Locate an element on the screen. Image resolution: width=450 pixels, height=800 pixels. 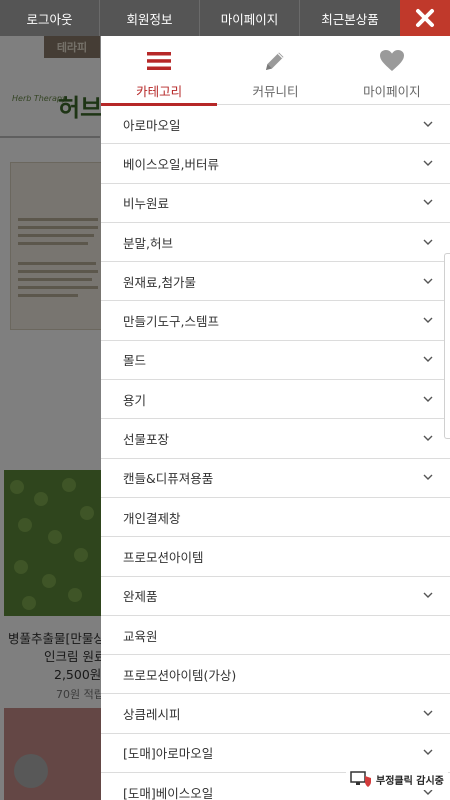
category-label: 캔들&디퓨져용품 is located at coordinates (168, 479).